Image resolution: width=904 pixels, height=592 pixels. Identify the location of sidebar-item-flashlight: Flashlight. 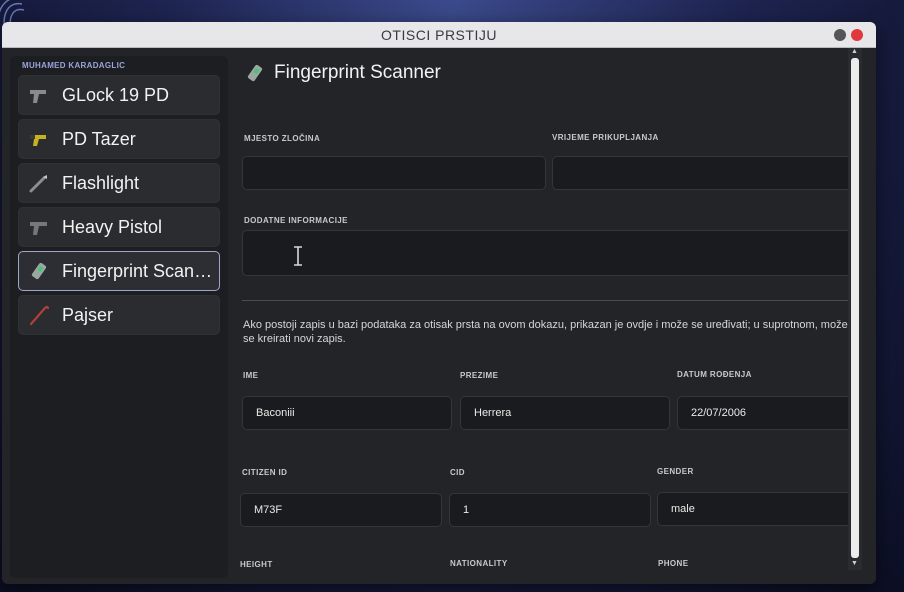
(119, 183).